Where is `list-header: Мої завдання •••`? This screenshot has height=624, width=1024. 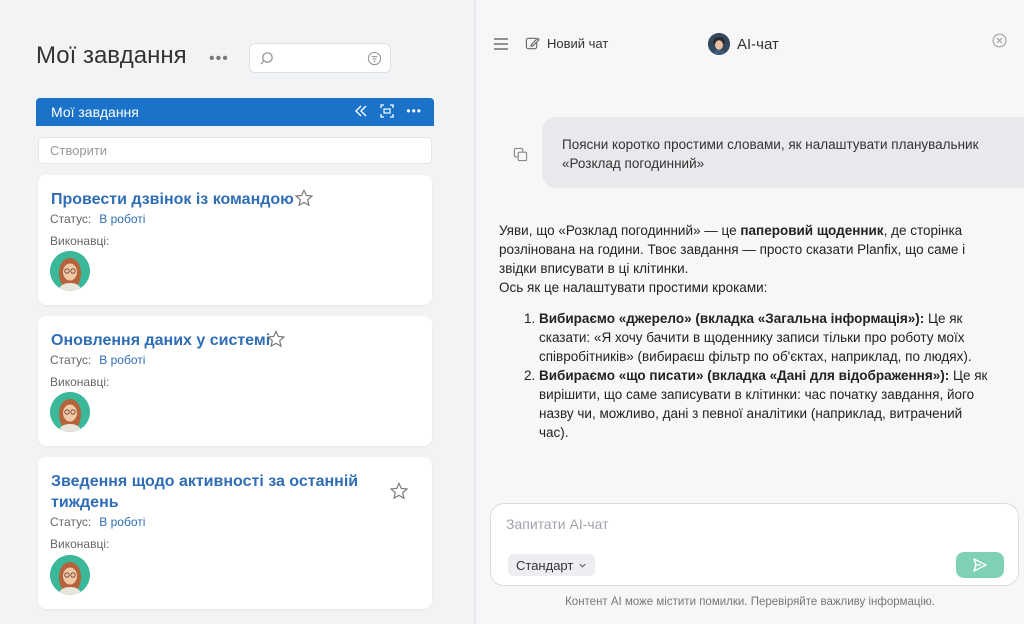
list-header: Мої завдання ••• is located at coordinates (235, 112).